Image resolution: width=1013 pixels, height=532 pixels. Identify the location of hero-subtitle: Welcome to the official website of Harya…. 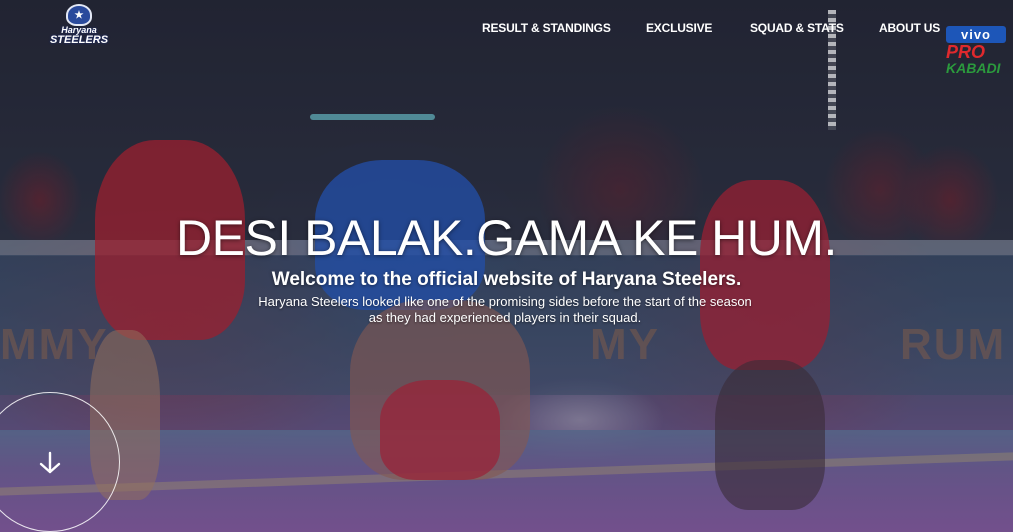
(506, 279).